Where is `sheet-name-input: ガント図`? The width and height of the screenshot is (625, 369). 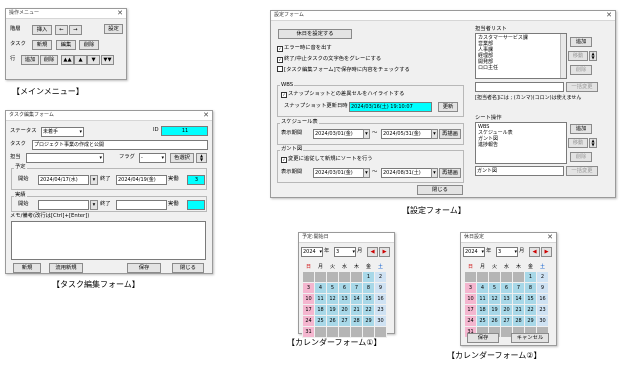 sheet-name-input: ガント図 is located at coordinates (519, 171).